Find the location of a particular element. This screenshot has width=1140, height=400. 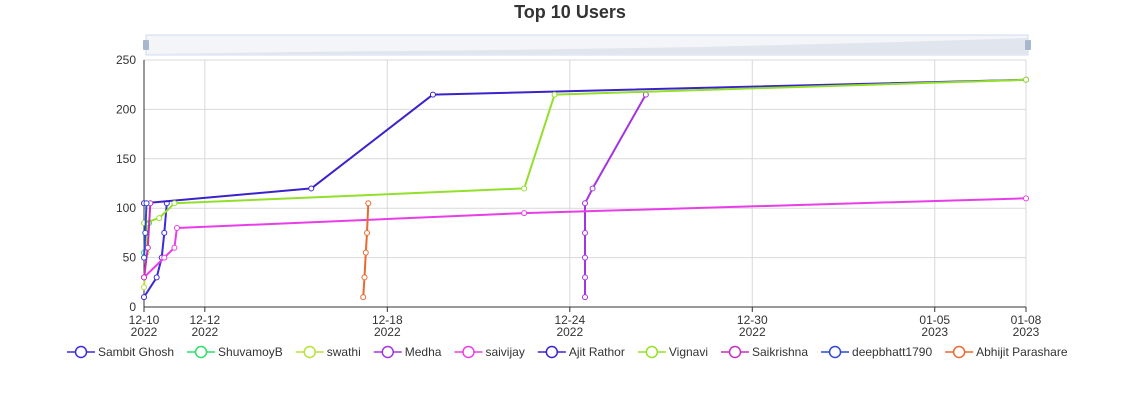

legend-item-ajit-rathor: Ajit Rathor is located at coordinates (581, 352).